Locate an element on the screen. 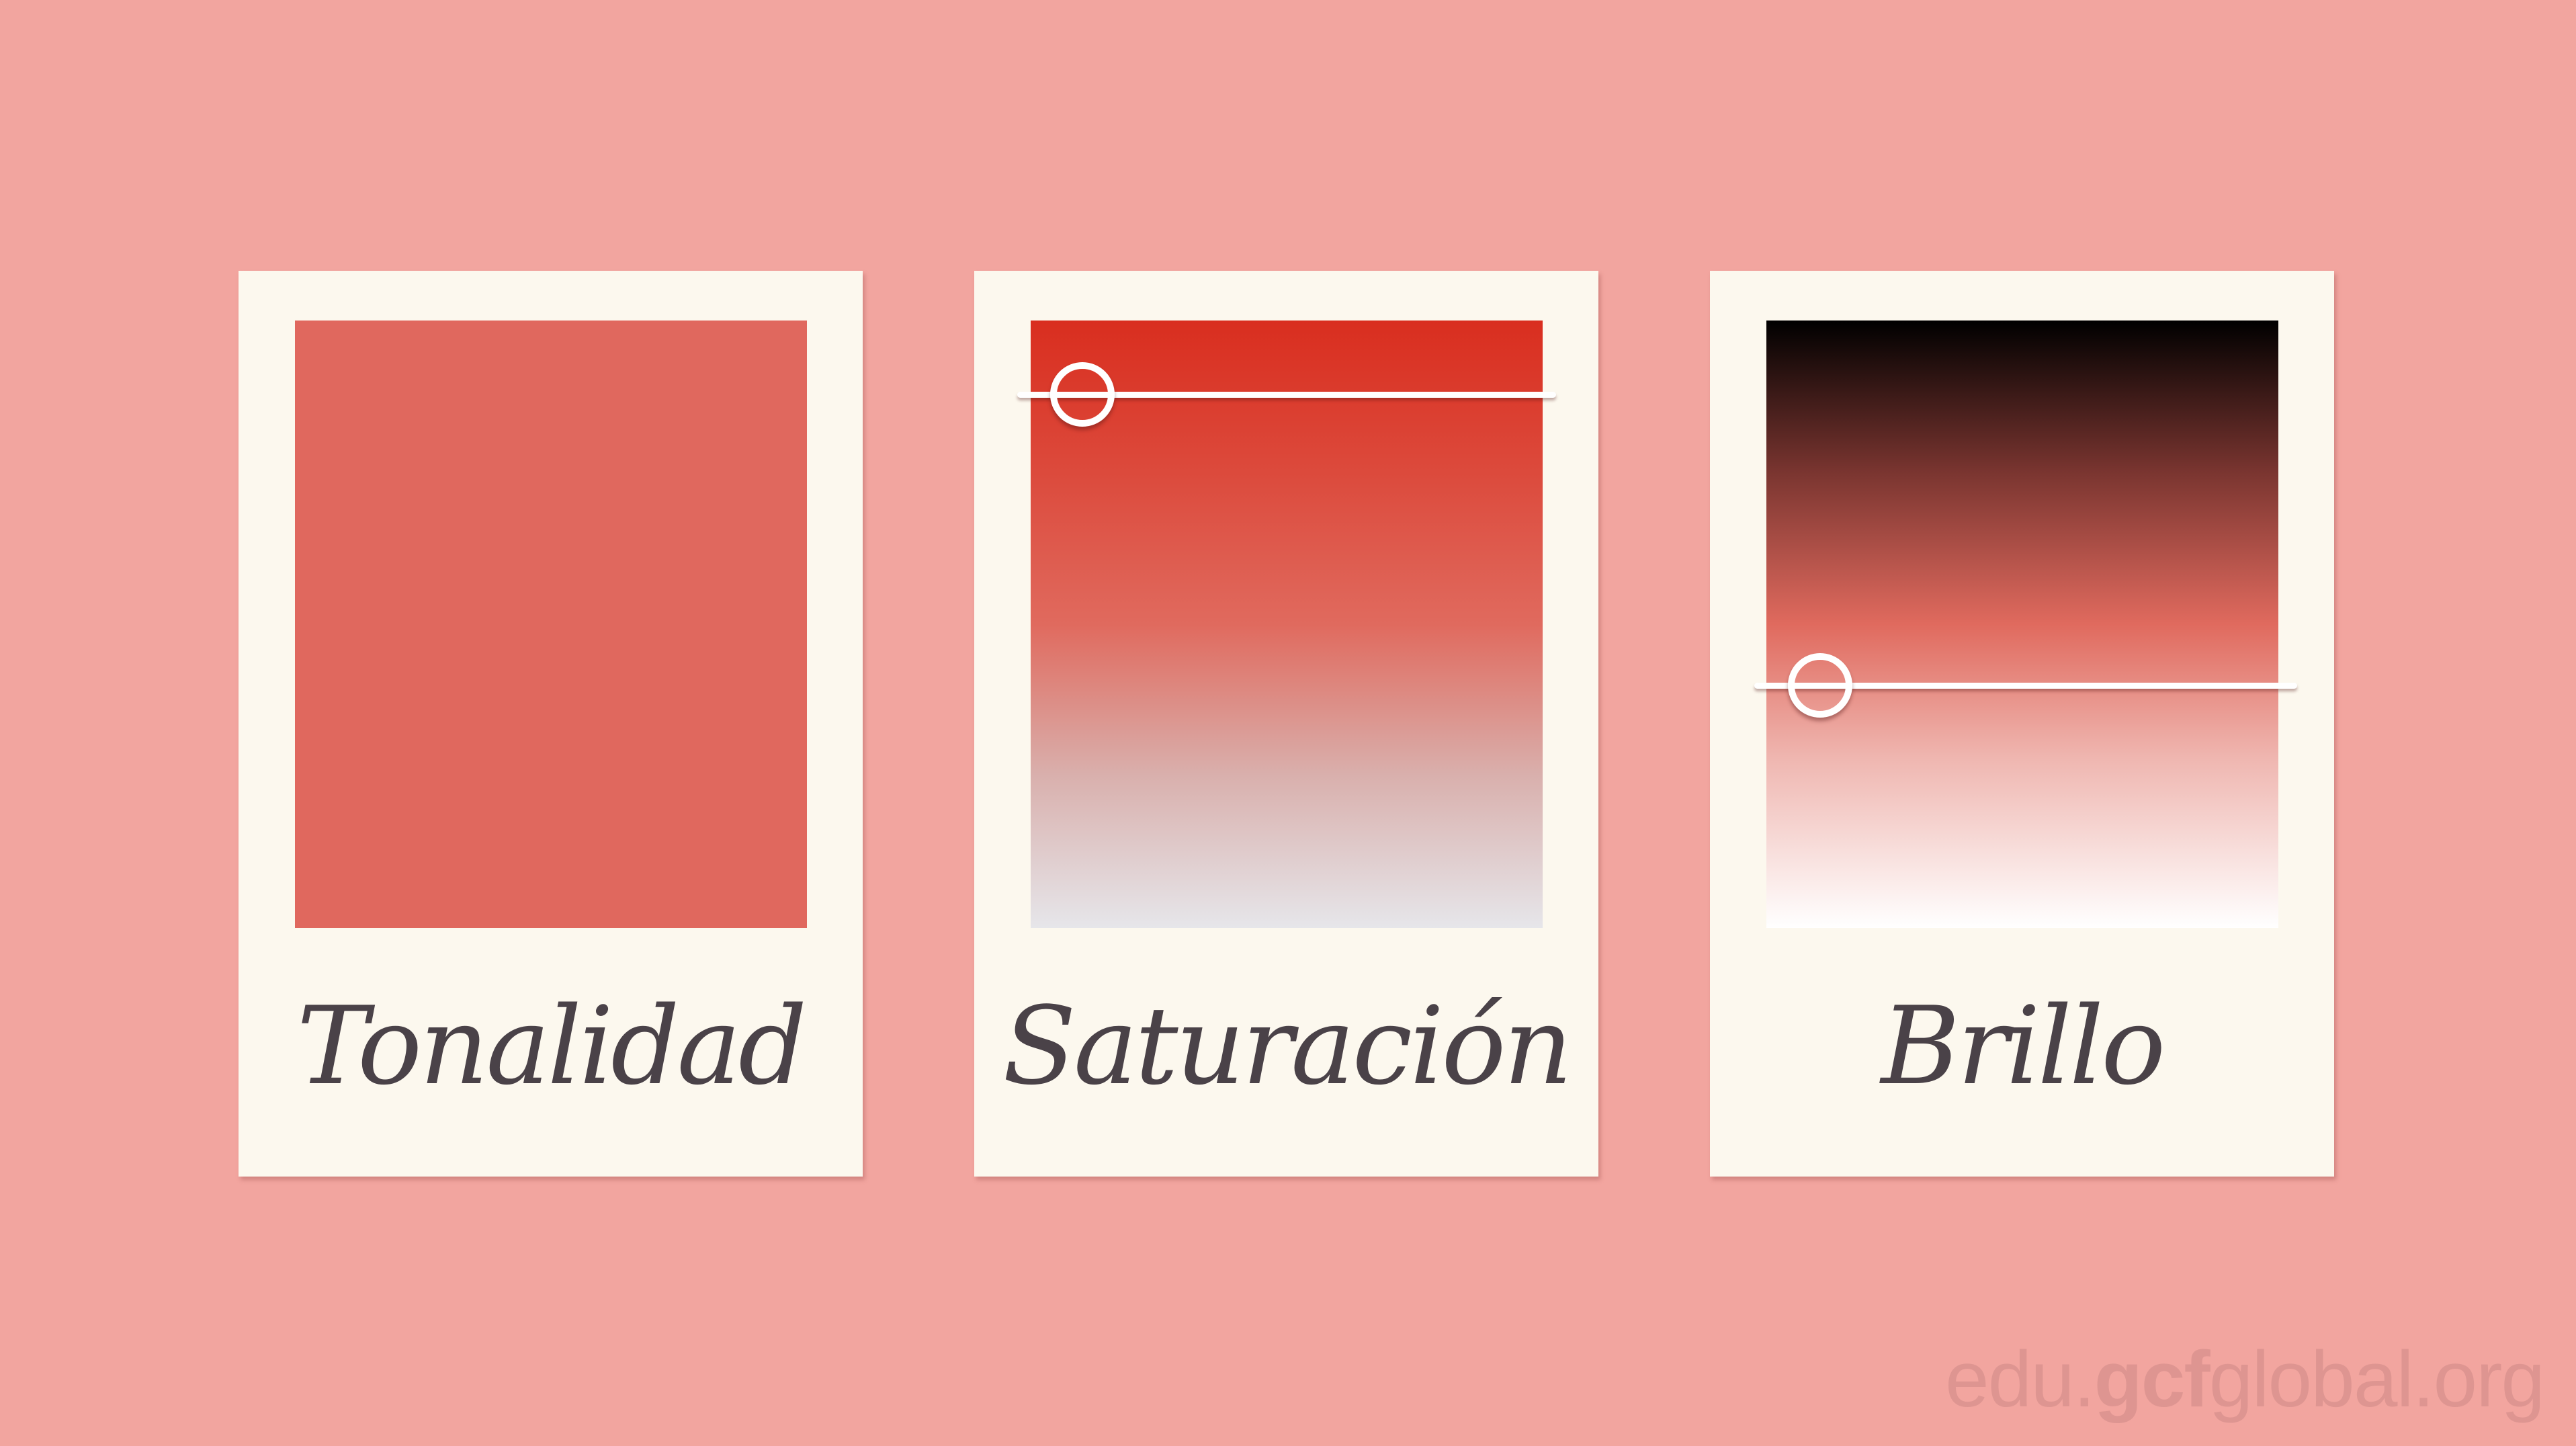 This screenshot has height=1446, width=2576. brightness-gradient is located at coordinates (2022, 624).